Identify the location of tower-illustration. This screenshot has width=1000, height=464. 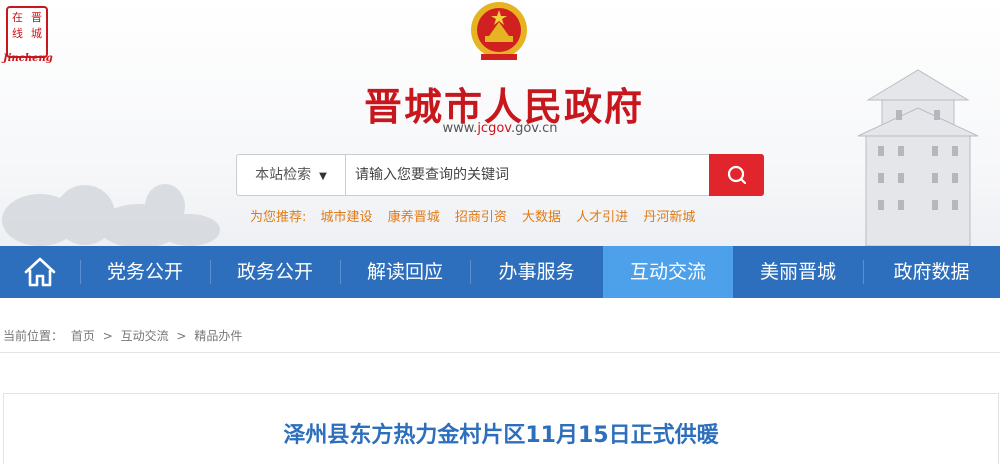
(918, 157).